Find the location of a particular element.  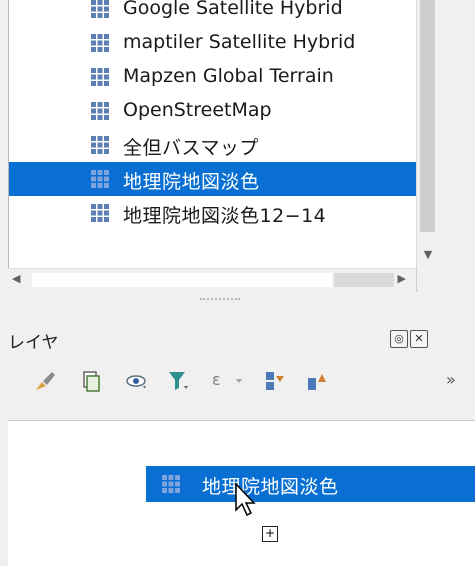

cursor-icon is located at coordinates (245, 499).